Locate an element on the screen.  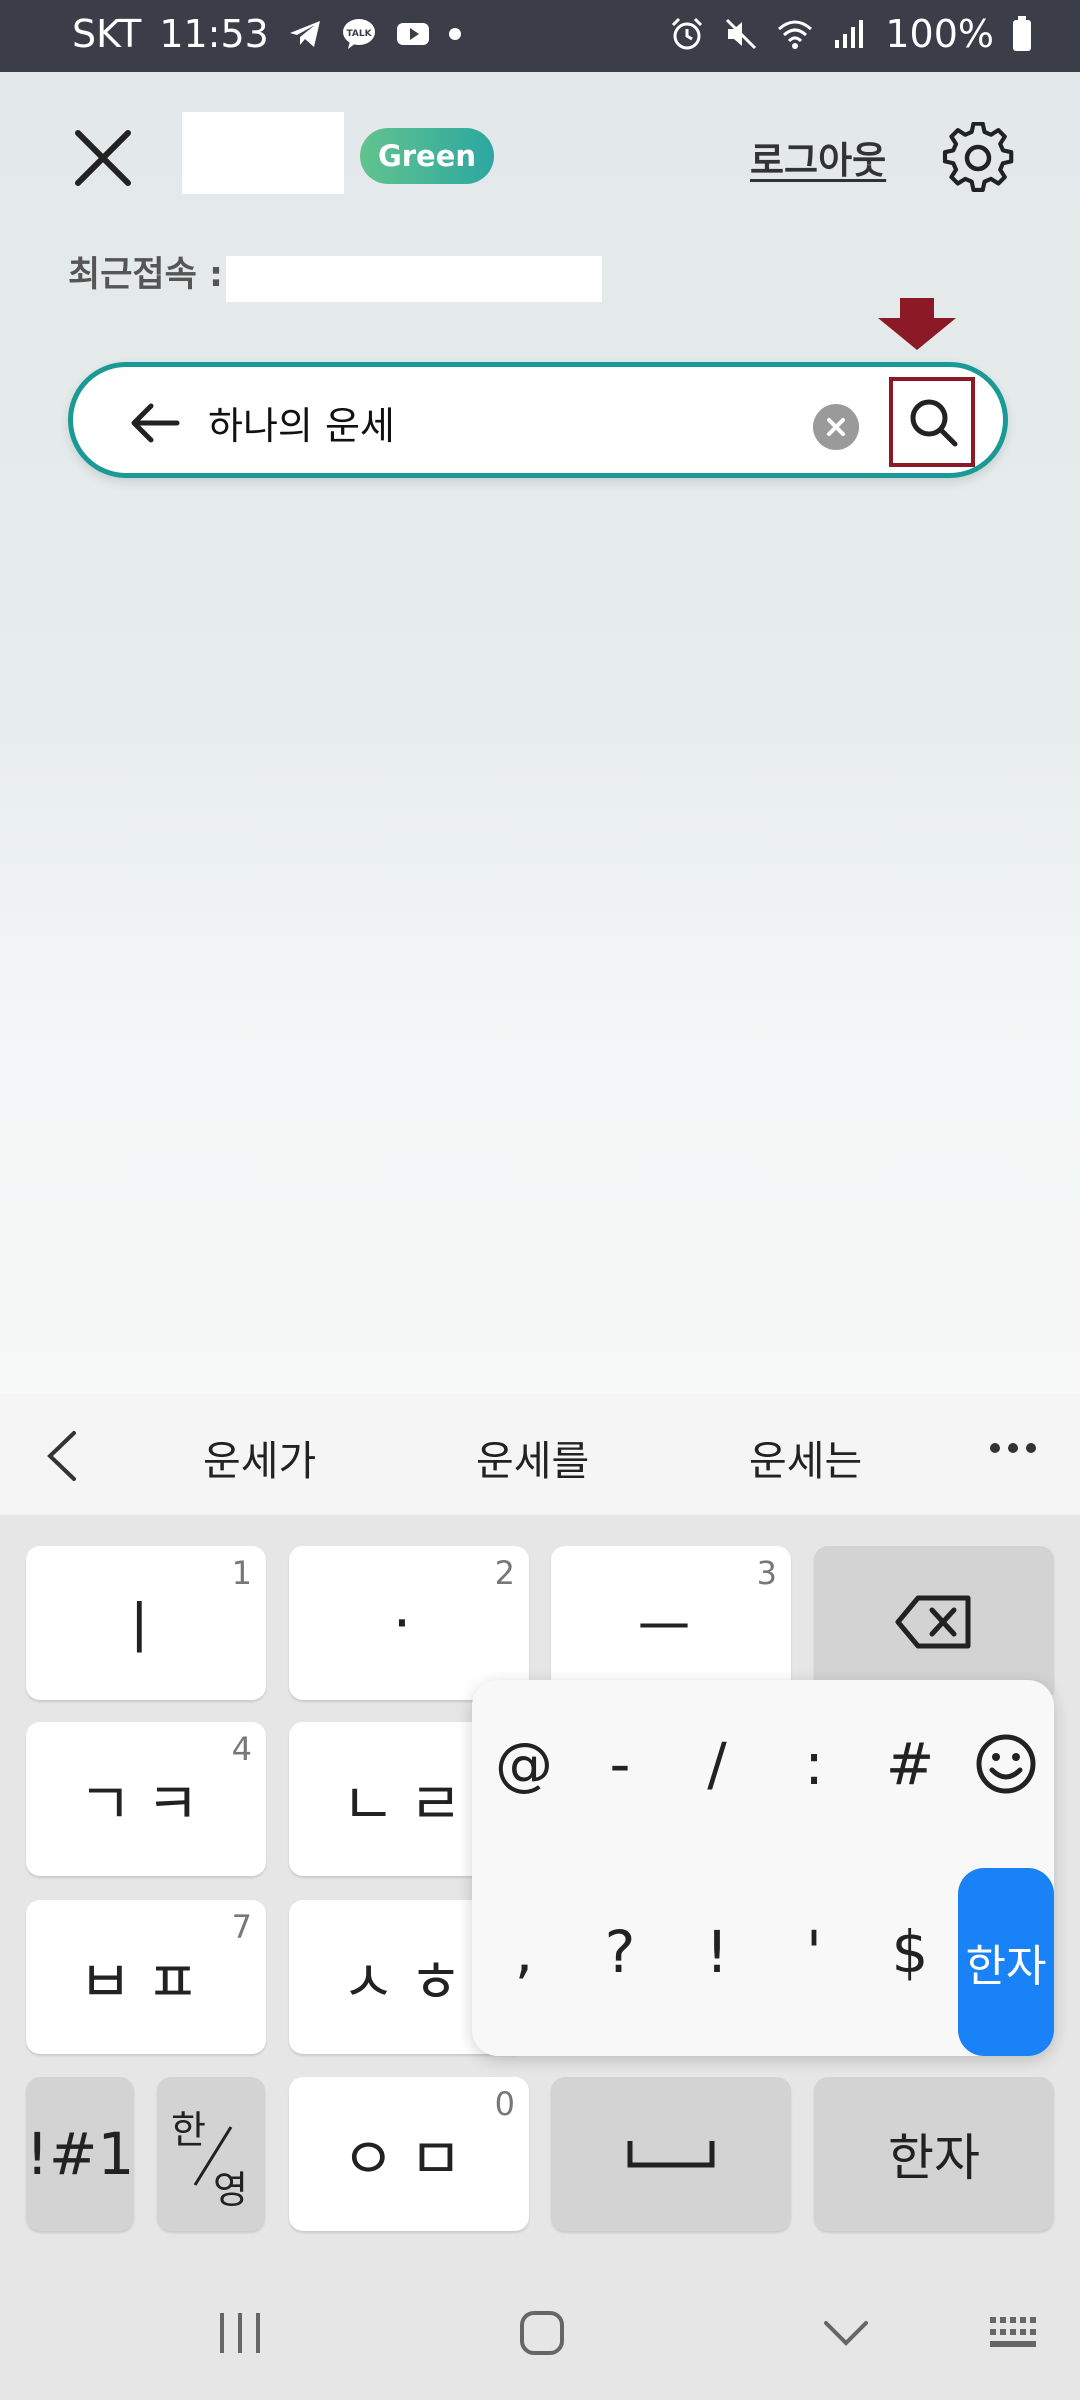
chevron-left-icon is located at coordinates (62, 1456).